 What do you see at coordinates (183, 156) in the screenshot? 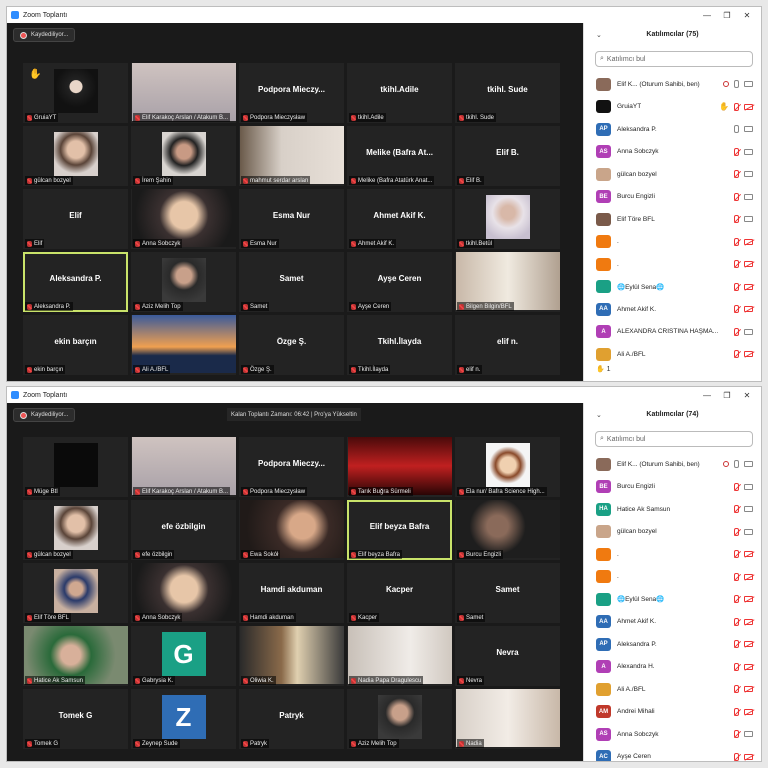
I see `video-tile: İrem Şahin` at bounding box center [183, 156].